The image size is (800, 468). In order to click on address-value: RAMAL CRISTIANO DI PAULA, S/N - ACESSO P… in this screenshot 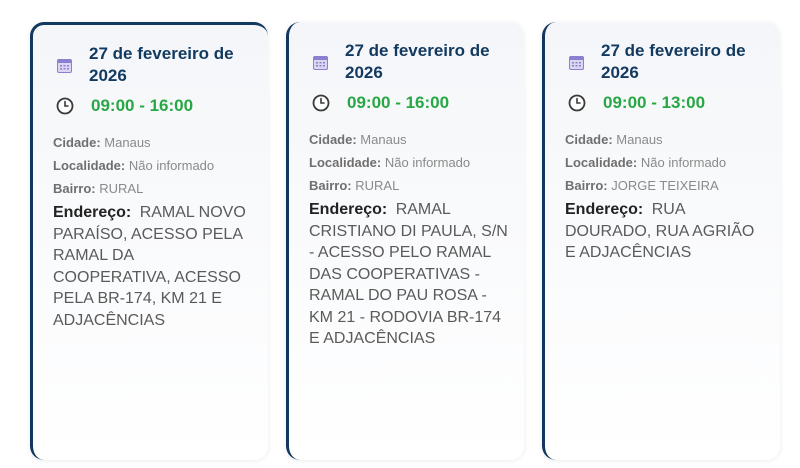, I will do `click(408, 274)`.